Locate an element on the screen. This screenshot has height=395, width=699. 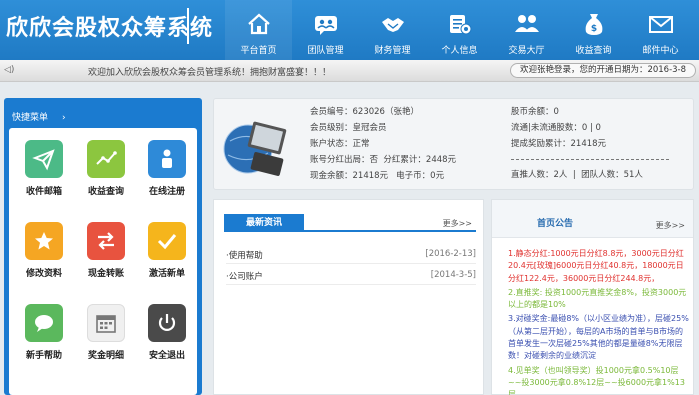
tile-bonus-detail: 奖金明细 is located at coordinates (106, 331).